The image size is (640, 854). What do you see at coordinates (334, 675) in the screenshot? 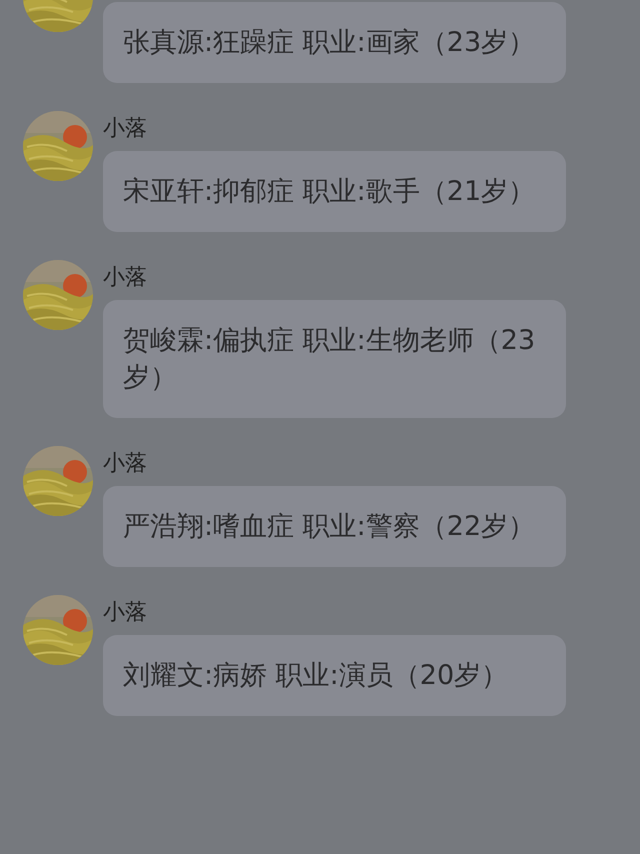
I see `message-bubble: 刘耀文:病娇 职业:演员（20岁）` at bounding box center [334, 675].